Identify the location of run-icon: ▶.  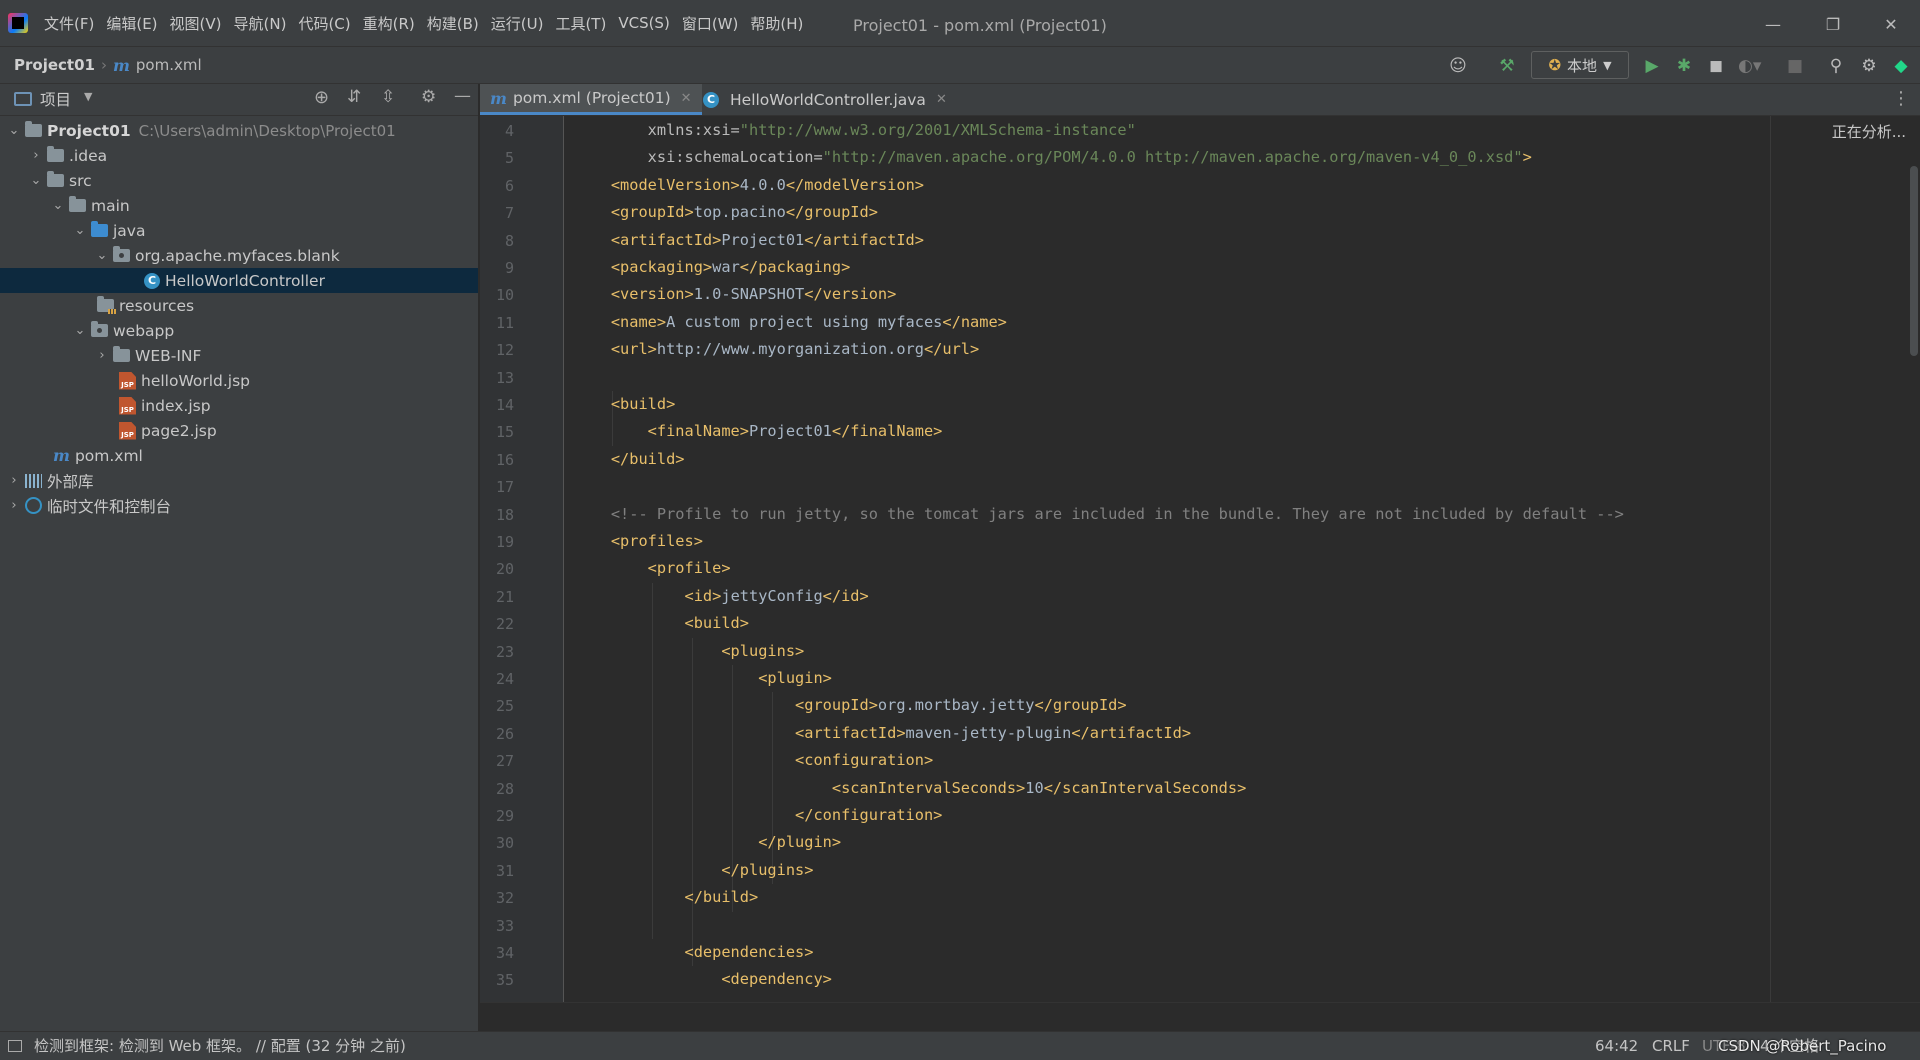
(1652, 66).